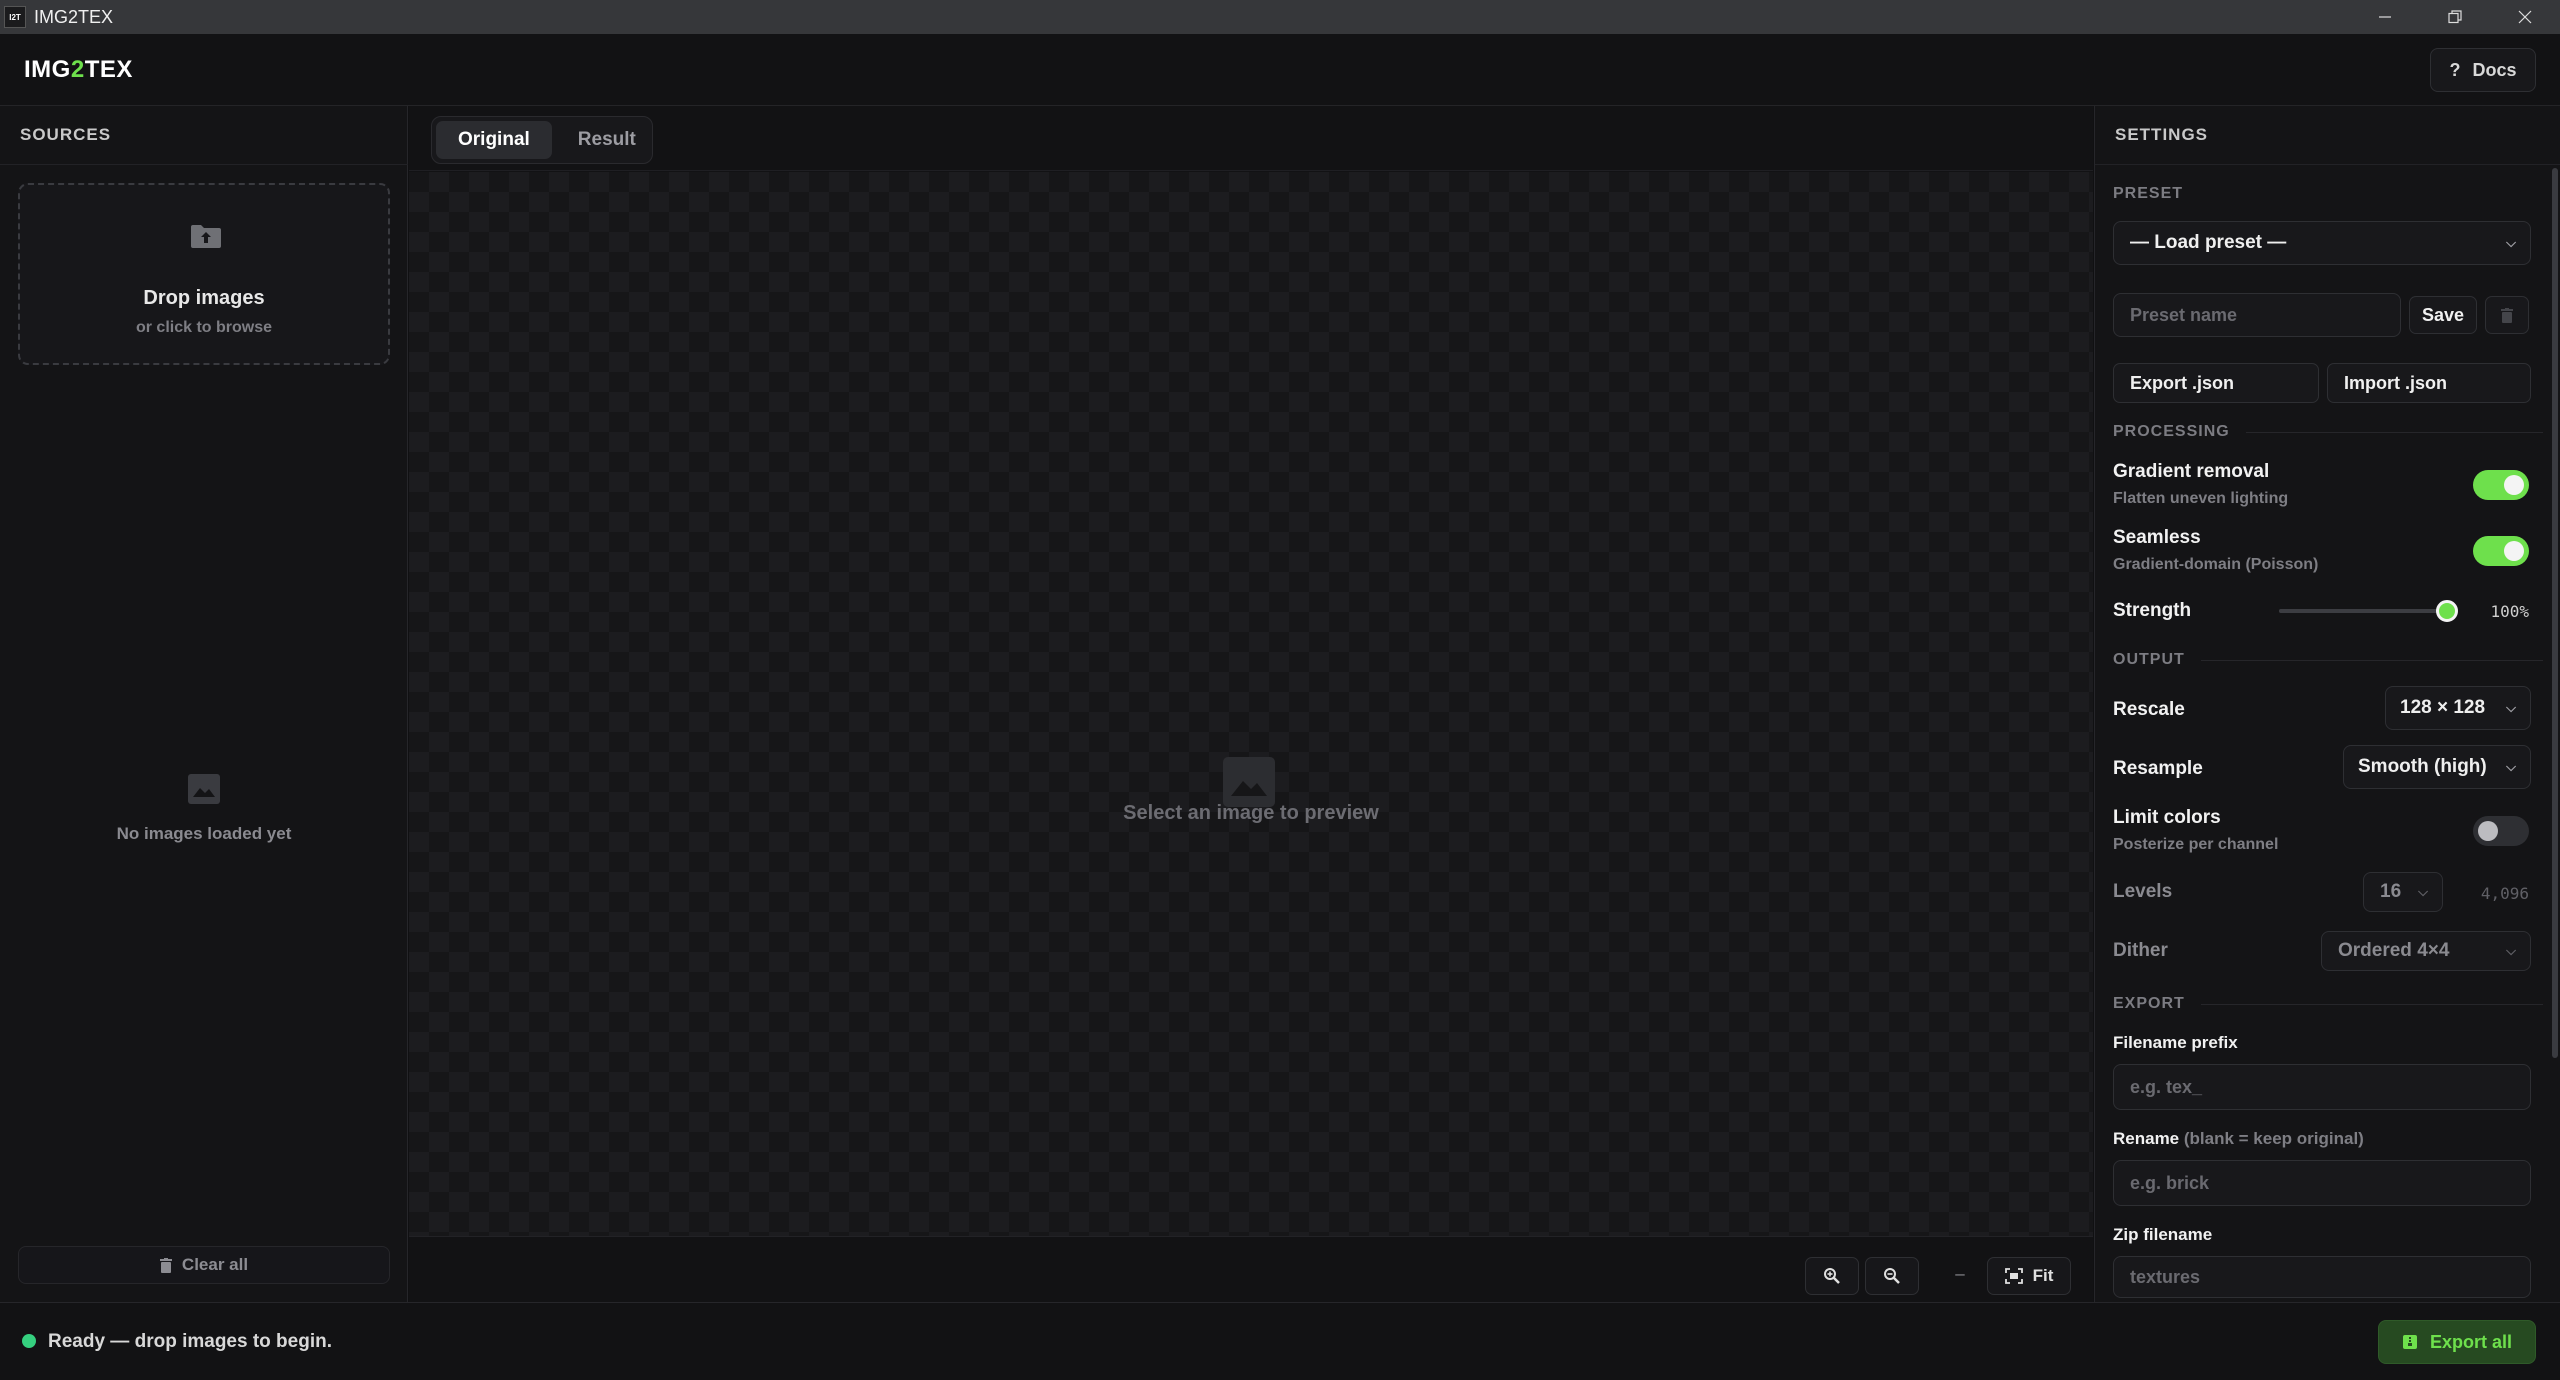 The width and height of the screenshot is (2560, 1380). Describe the element at coordinates (1960, 1273) in the screenshot. I see `zoom-level: –` at that location.